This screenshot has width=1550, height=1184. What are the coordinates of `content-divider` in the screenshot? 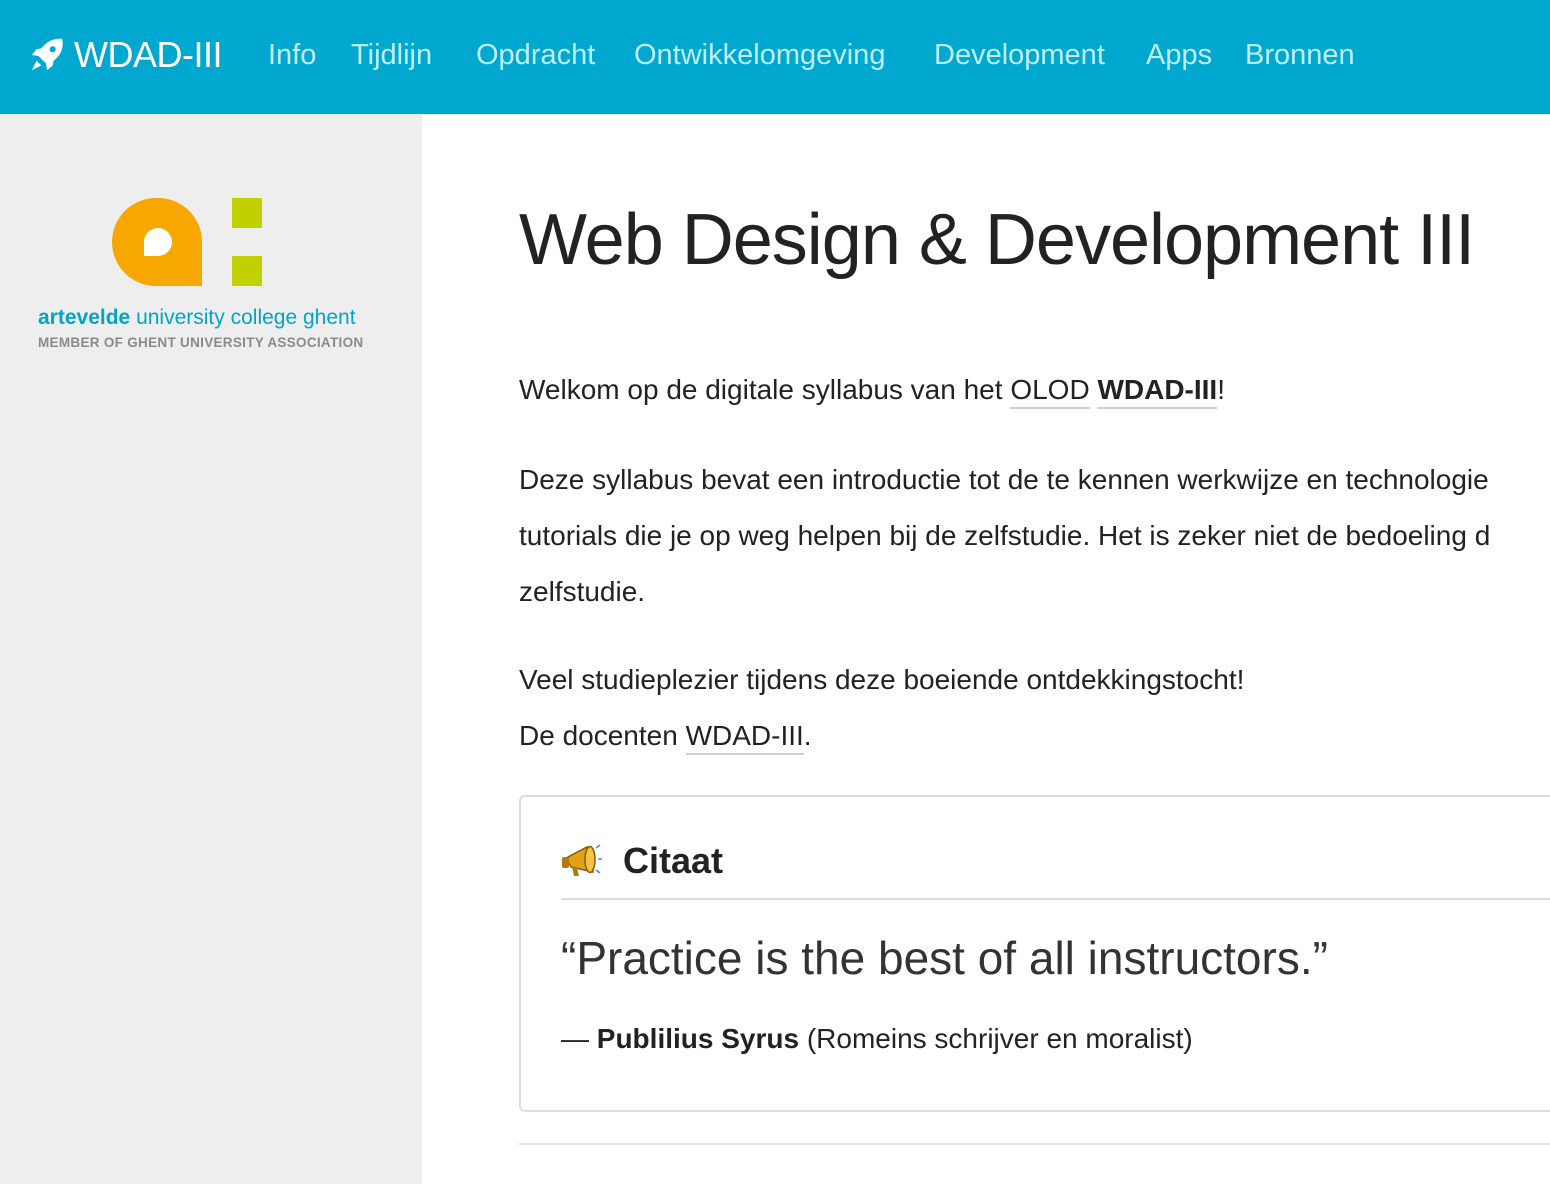 It's located at (1034, 1144).